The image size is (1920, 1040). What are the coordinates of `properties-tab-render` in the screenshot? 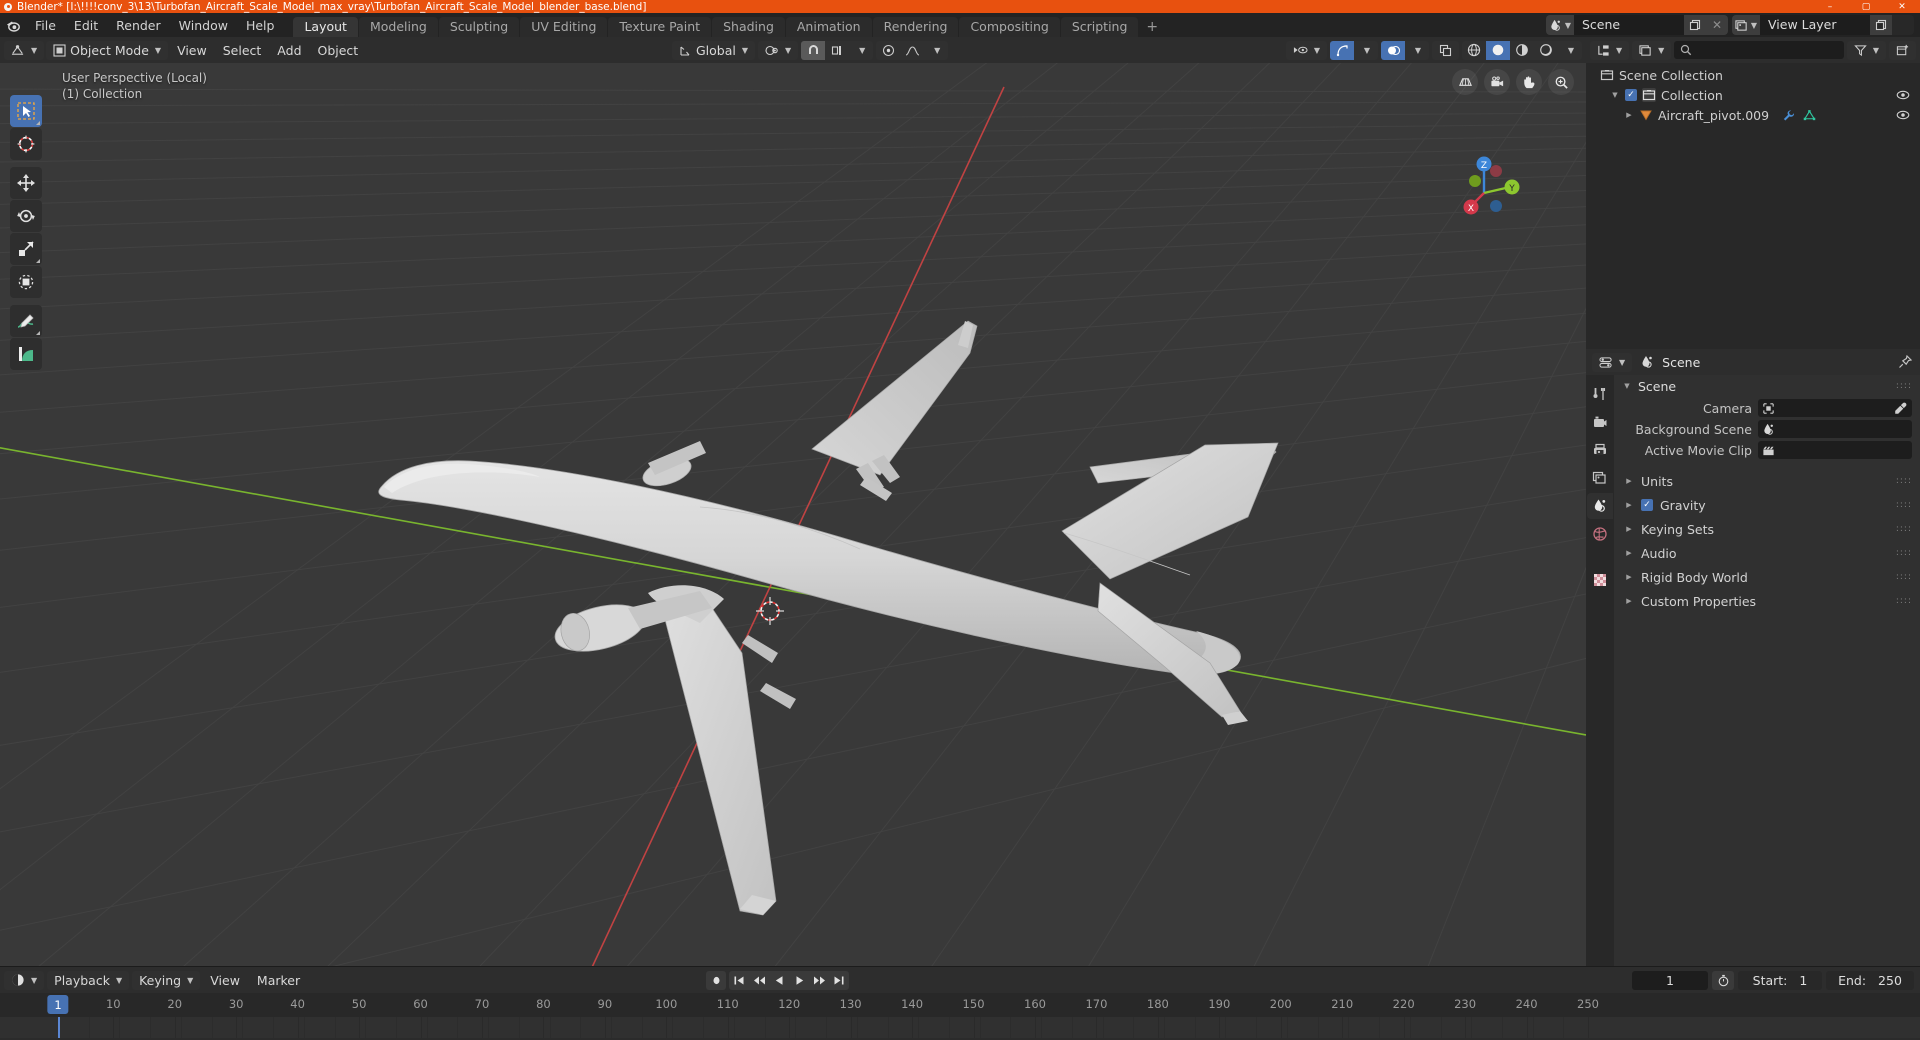 It's located at (1600, 422).